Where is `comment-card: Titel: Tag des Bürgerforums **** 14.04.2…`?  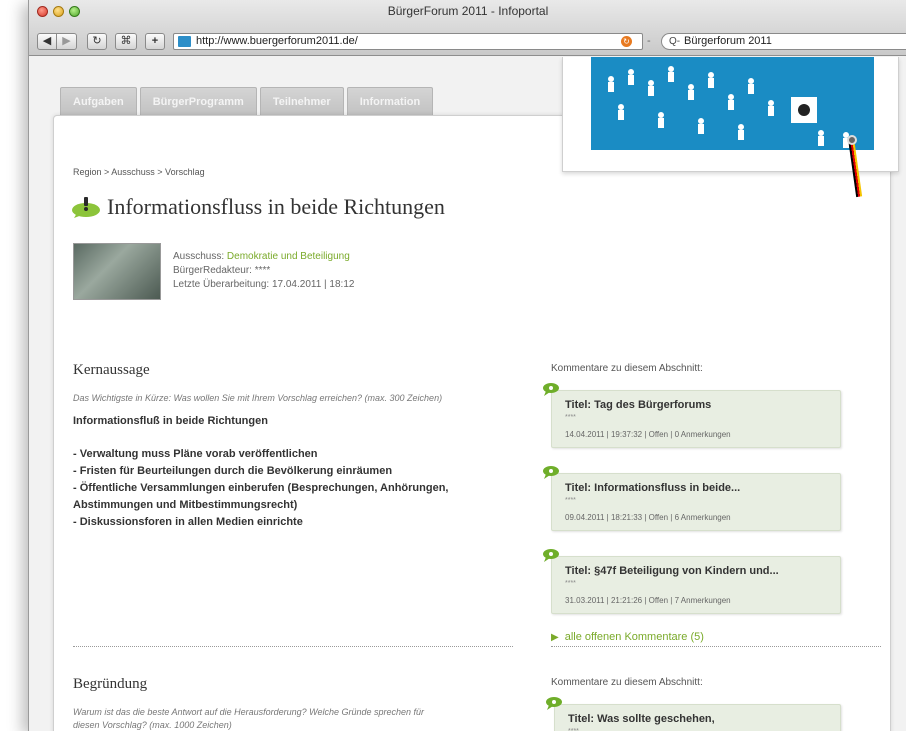
comment-card: Titel: Tag des Bürgerforums **** 14.04.2… is located at coordinates (692, 415).